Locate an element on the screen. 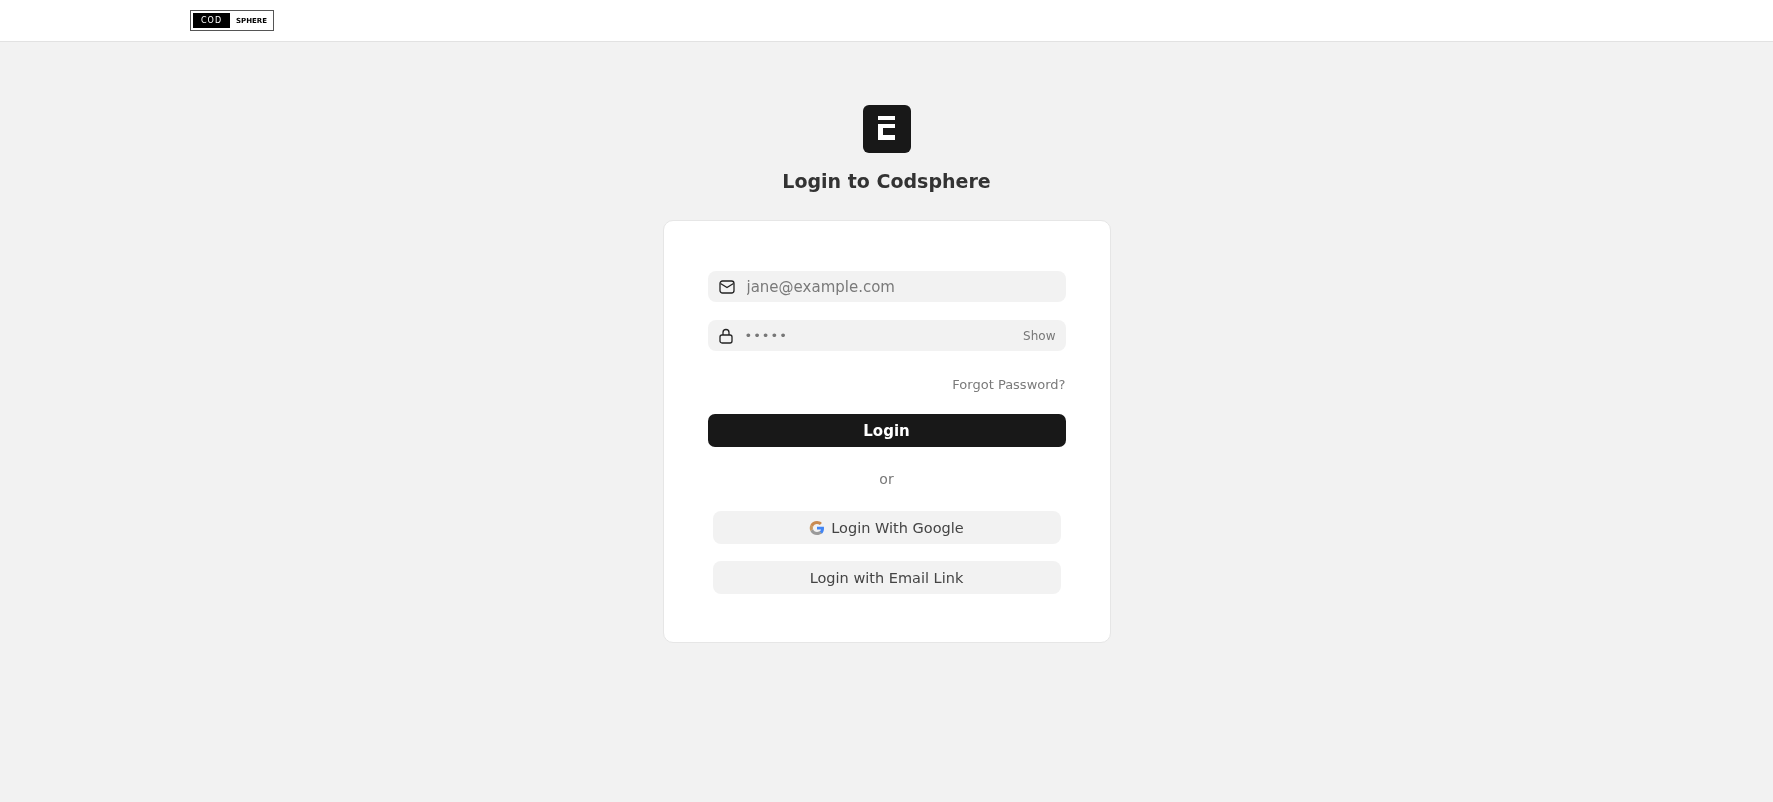 This screenshot has height=802, width=1773. page-title: Login to Codsphere is located at coordinates (886, 181).